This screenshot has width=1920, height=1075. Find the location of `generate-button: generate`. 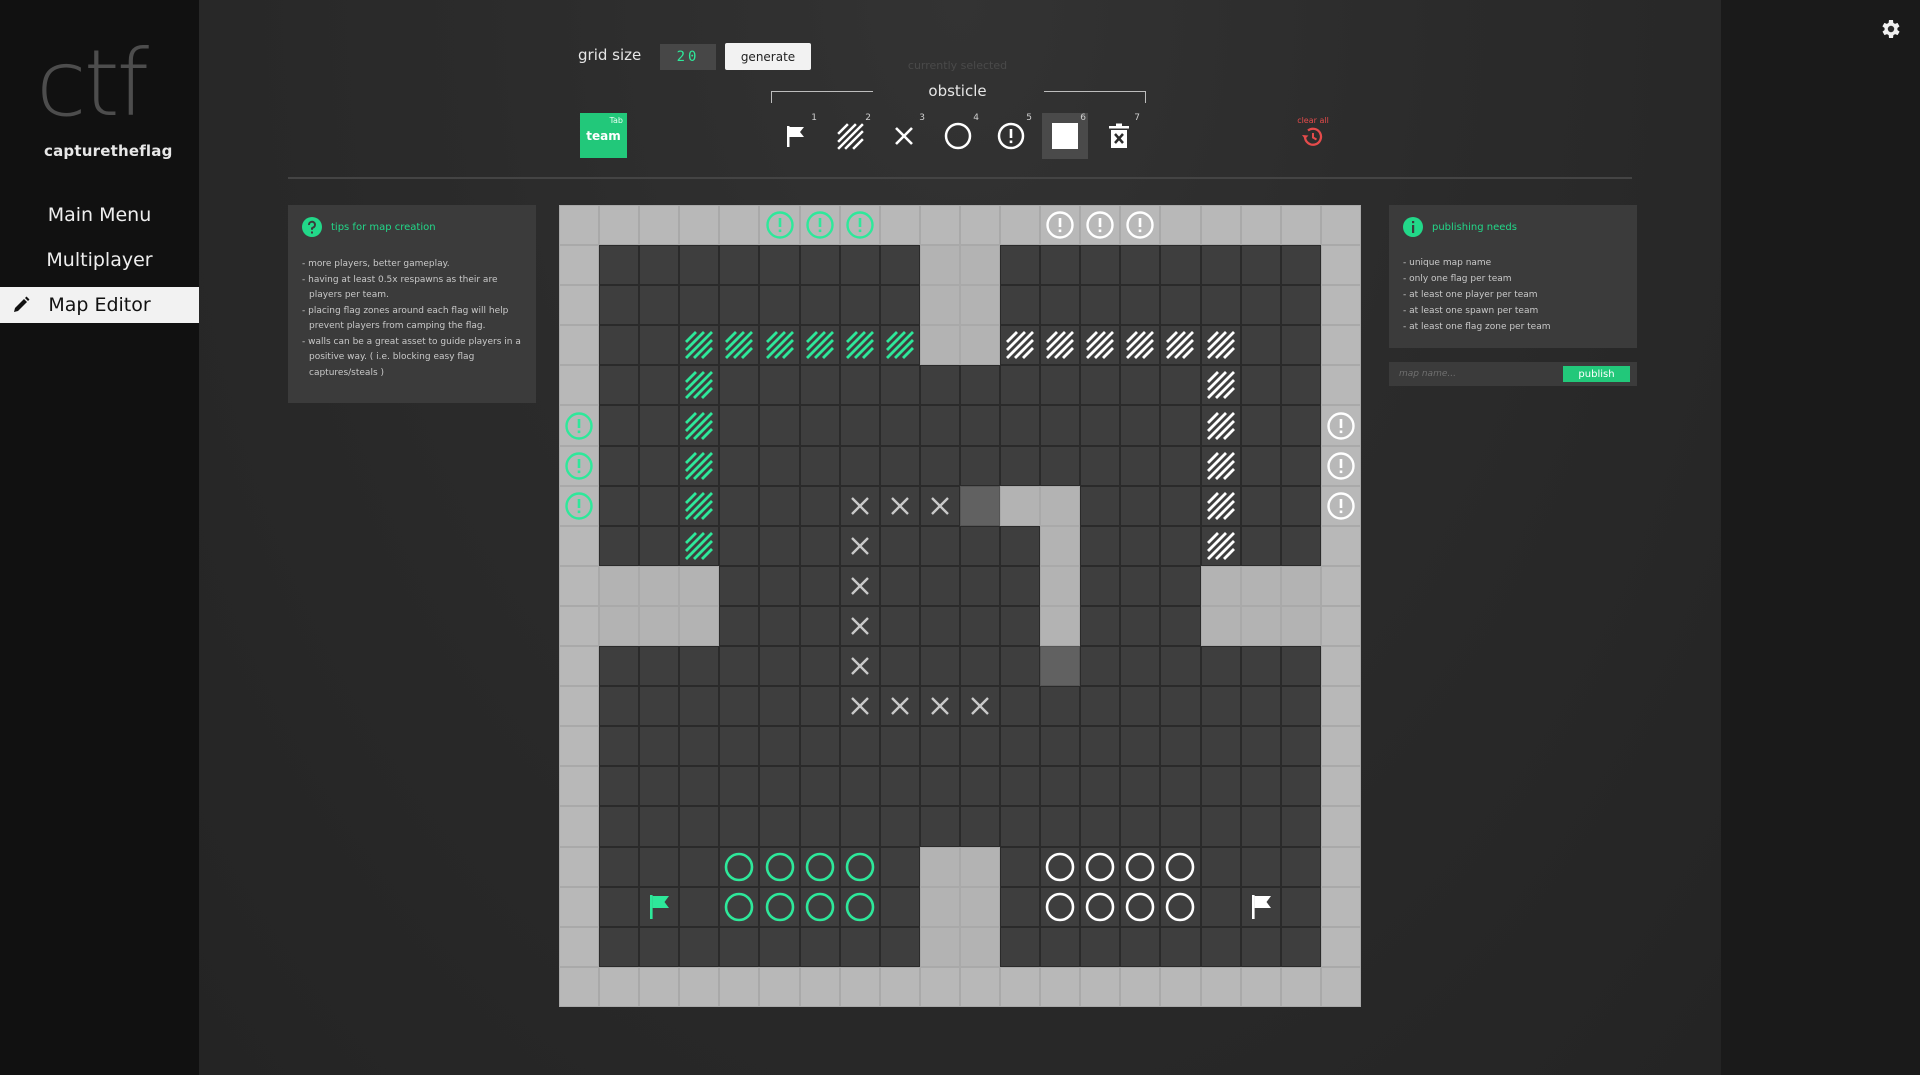

generate-button: generate is located at coordinates (768, 56).